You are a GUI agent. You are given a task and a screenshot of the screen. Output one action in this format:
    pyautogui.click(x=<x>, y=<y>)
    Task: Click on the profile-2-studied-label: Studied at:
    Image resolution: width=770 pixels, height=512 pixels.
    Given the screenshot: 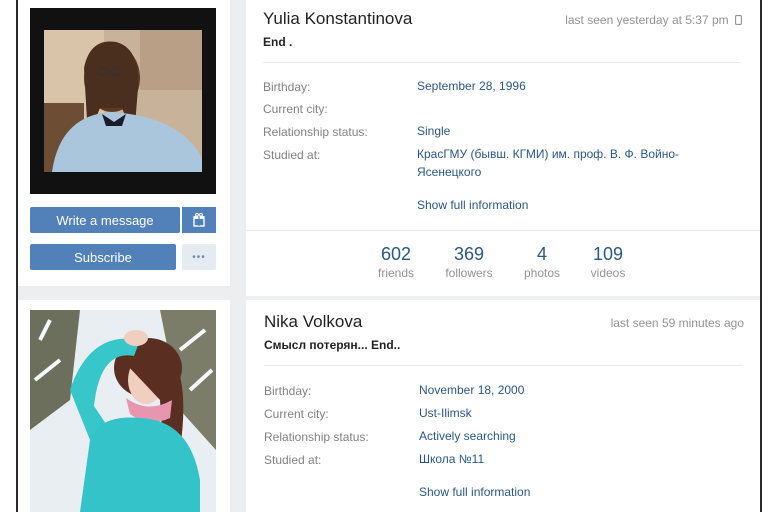 What is the action you would take?
    pyautogui.click(x=293, y=460)
    